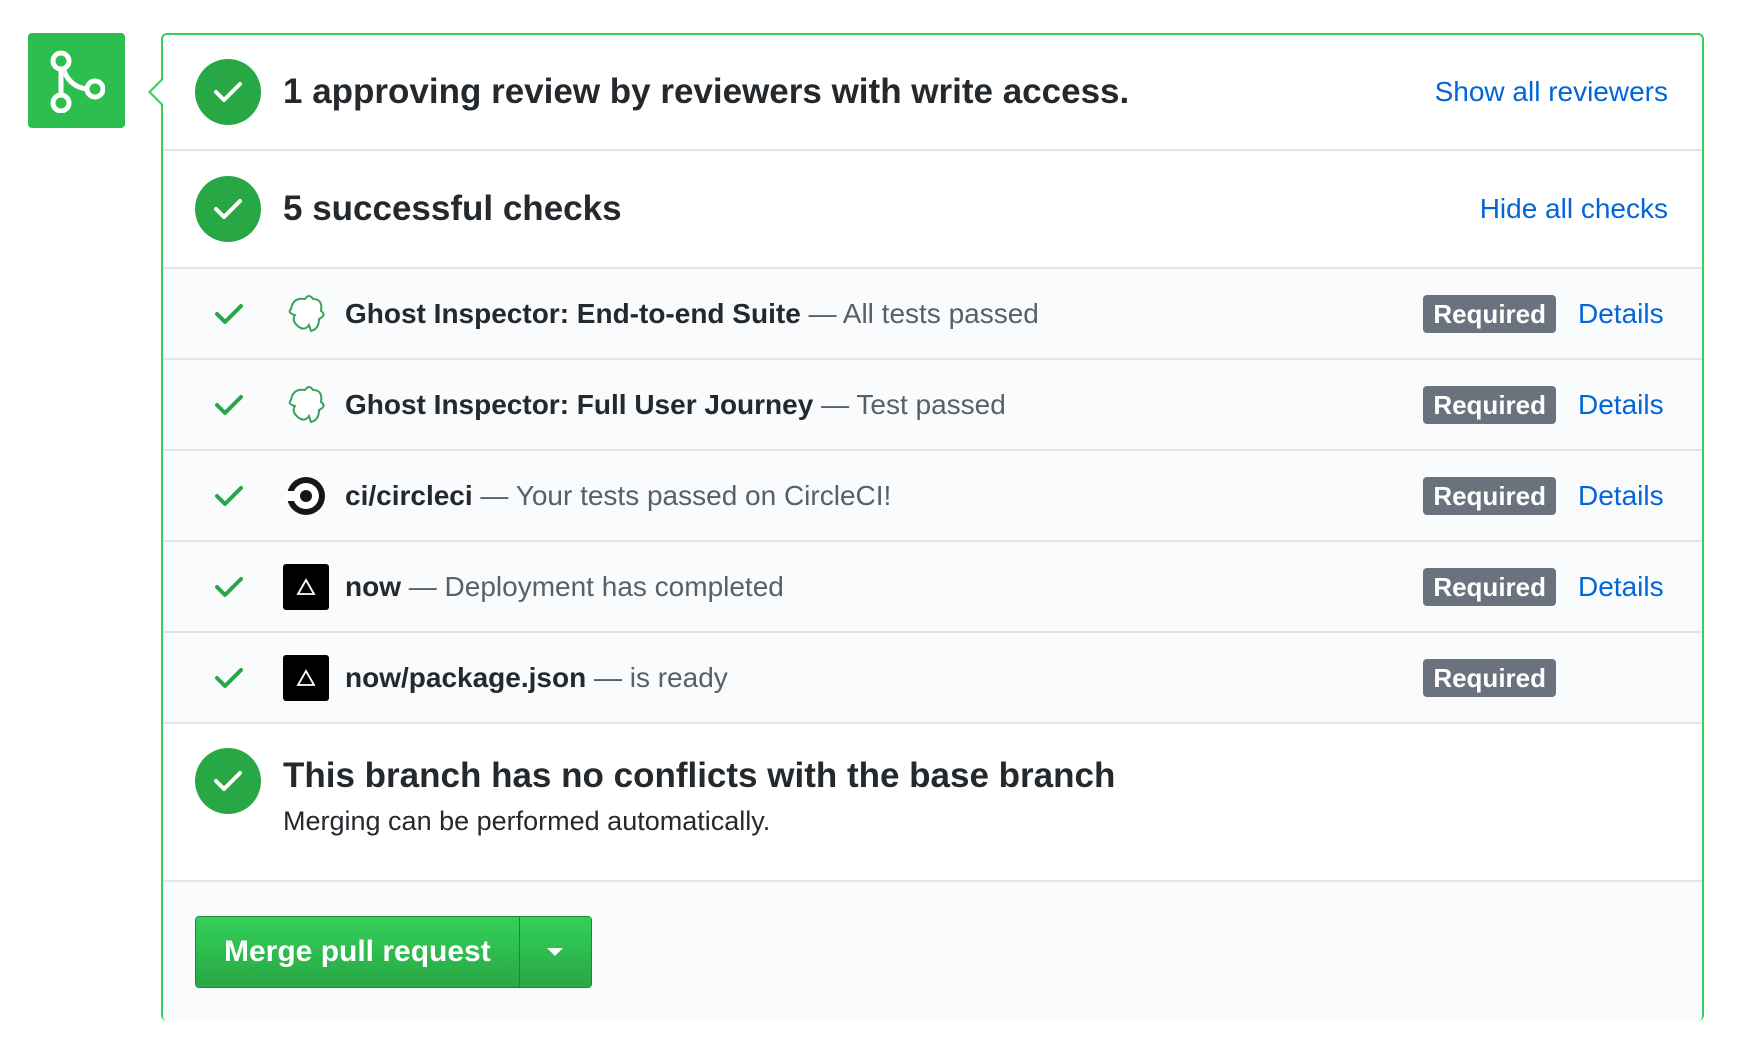 The width and height of the screenshot is (1738, 1046). I want to click on check-description: — Your tests passed on CircleCI!, so click(682, 495).